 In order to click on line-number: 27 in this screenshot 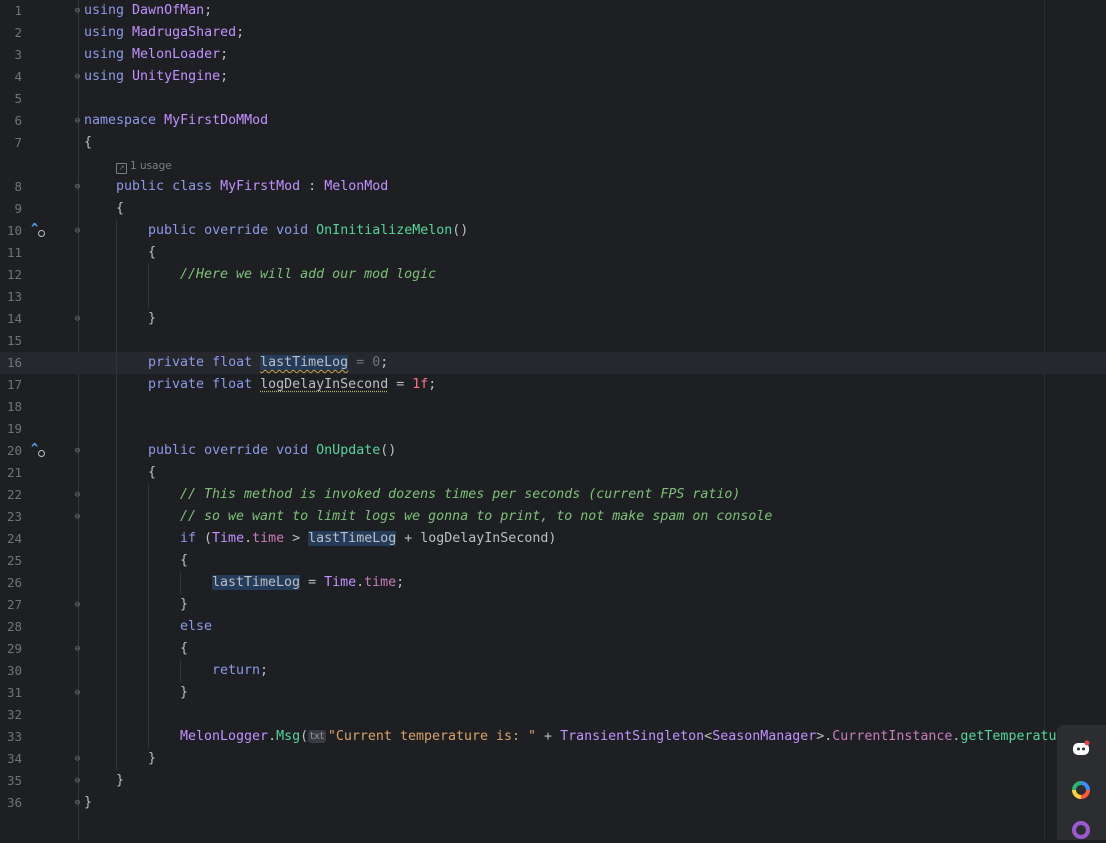, I will do `click(14, 604)`.